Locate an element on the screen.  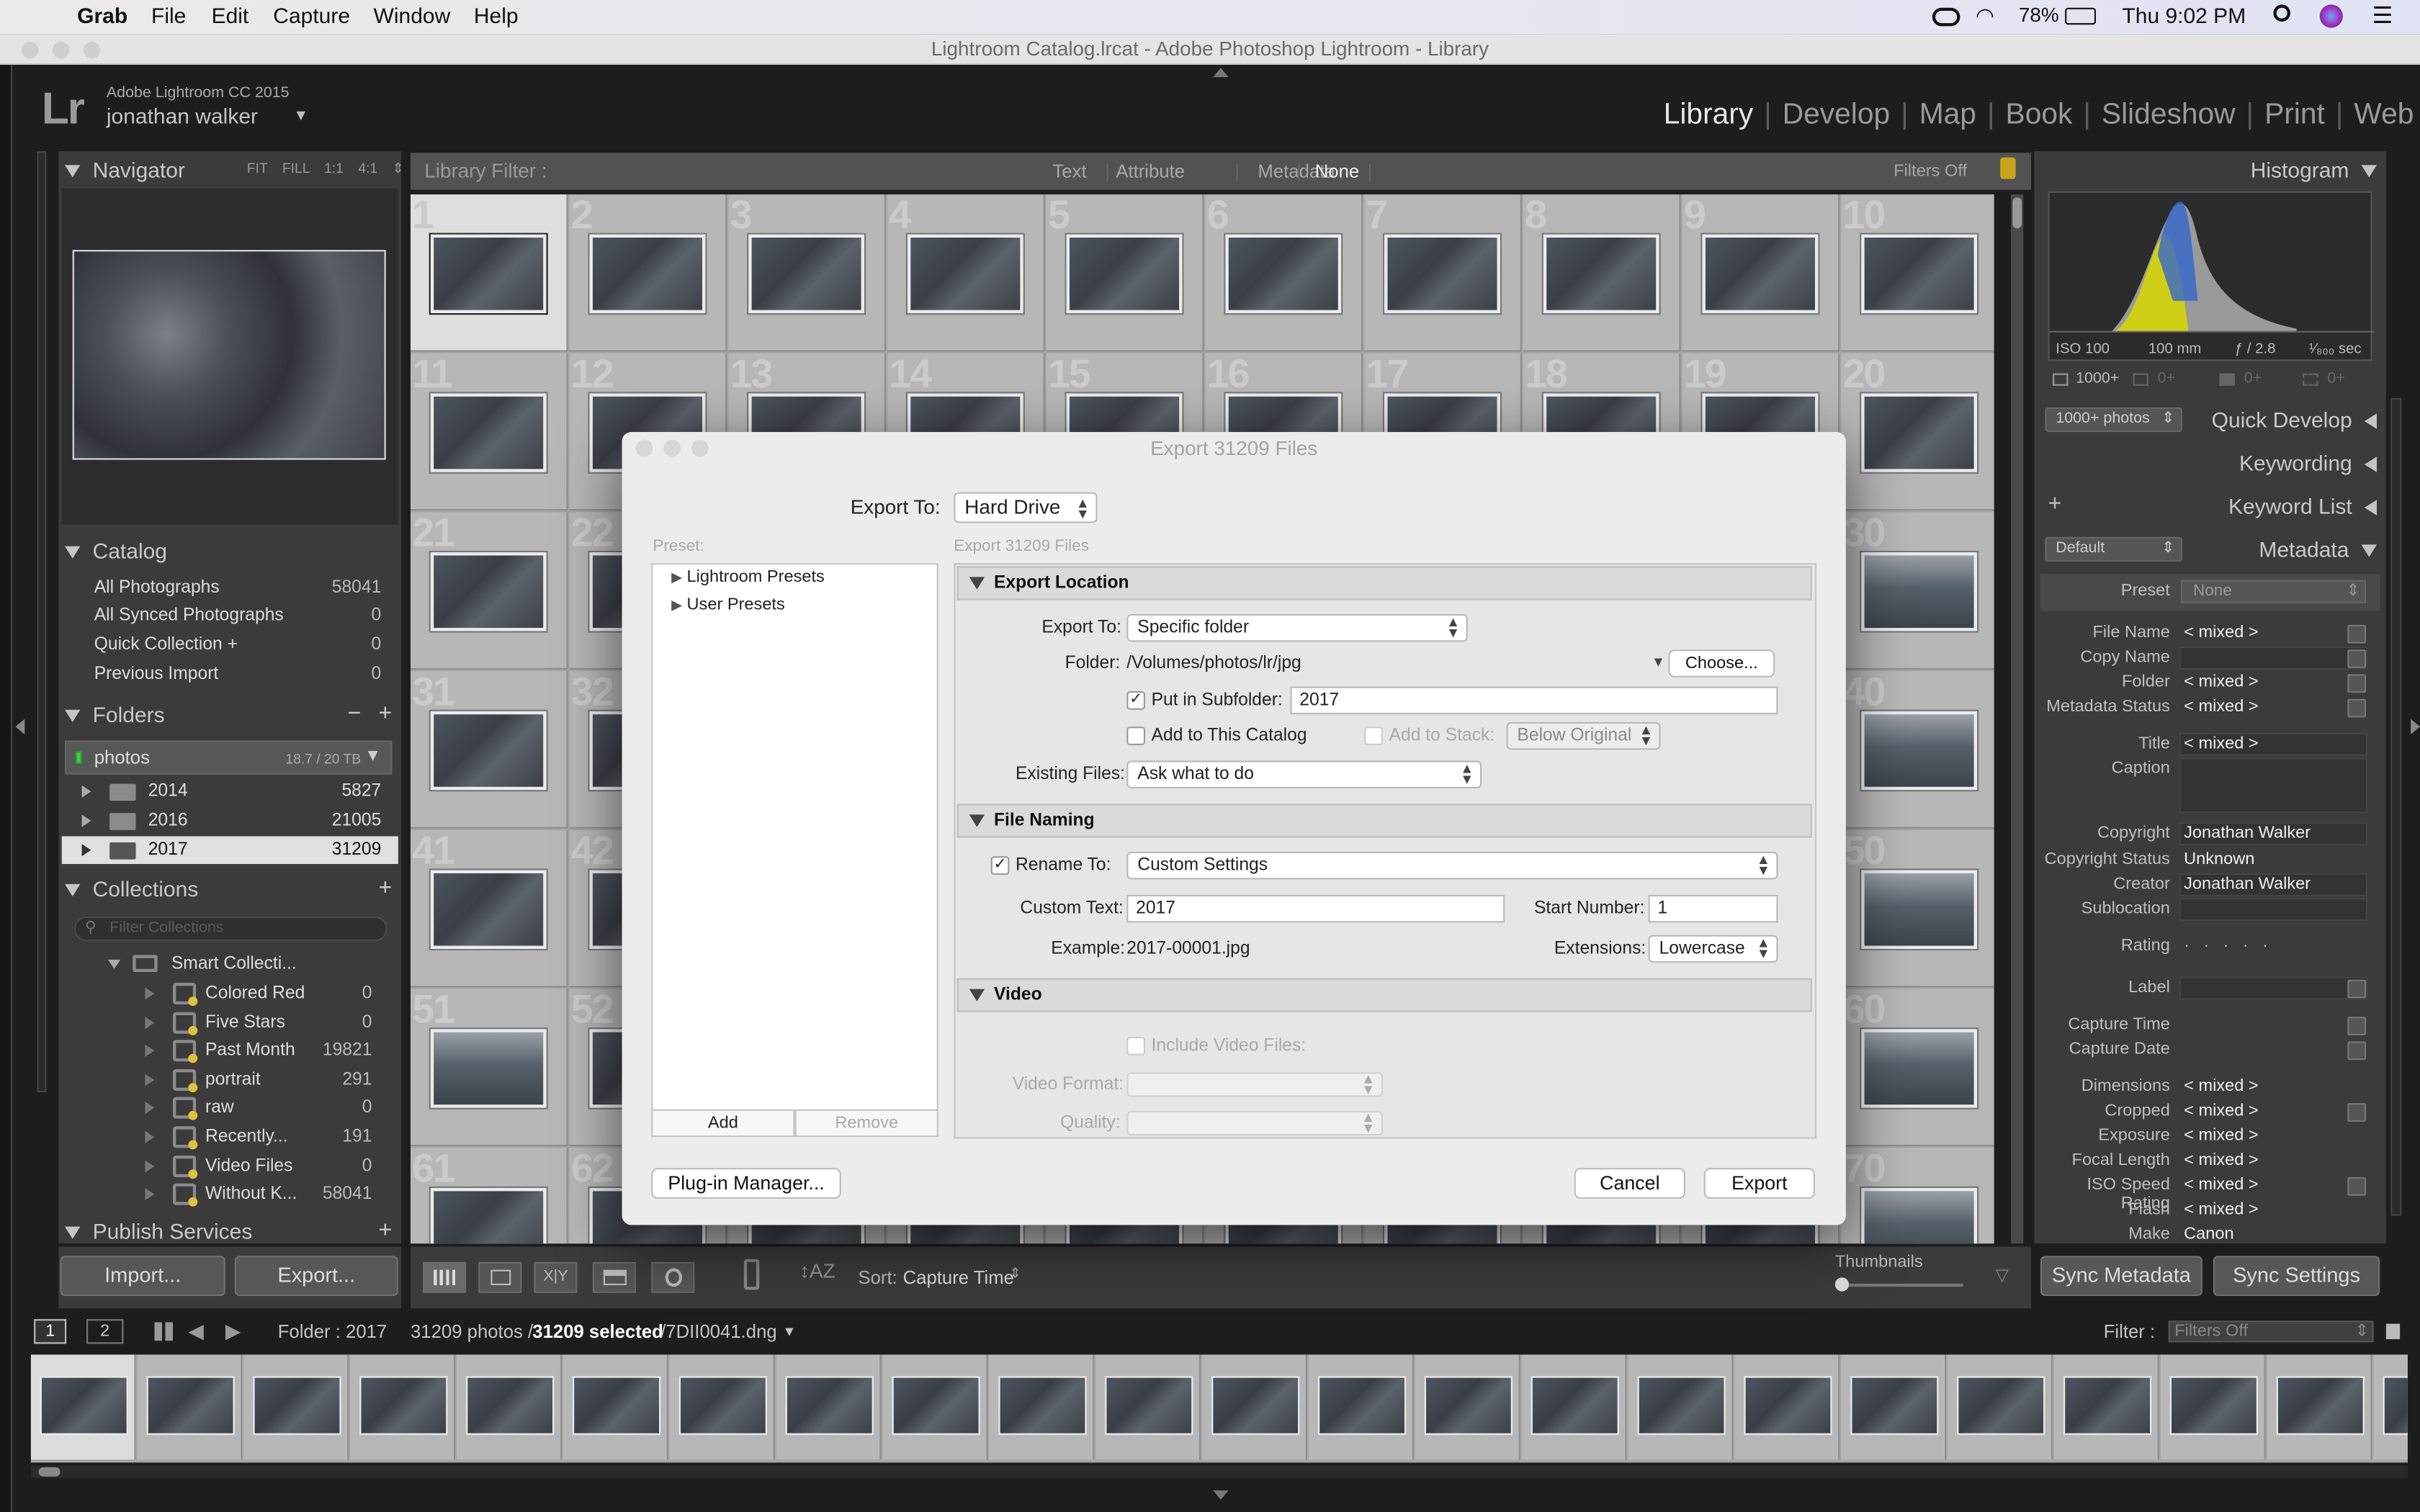
compare-view-icon: X|Y is located at coordinates (556, 1277).